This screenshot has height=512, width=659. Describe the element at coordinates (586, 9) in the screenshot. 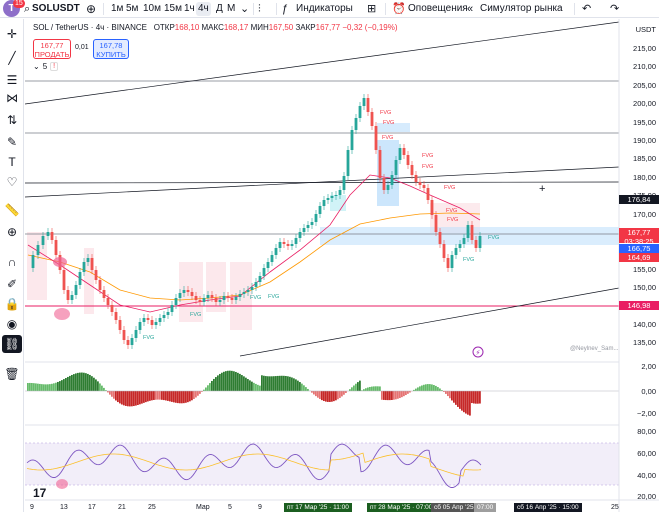

I see `undo-icon: ↶` at that location.